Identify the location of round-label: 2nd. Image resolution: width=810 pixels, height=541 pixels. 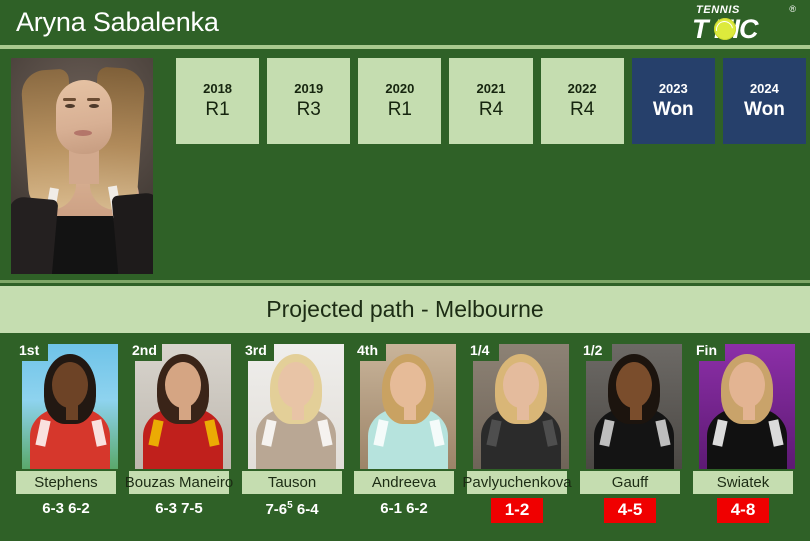
(144, 350).